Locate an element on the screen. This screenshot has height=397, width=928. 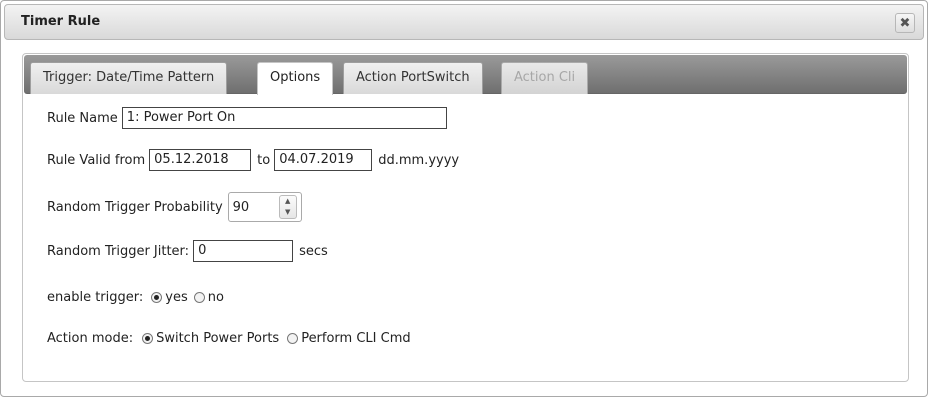
tab-label: Action PortSwitch is located at coordinates (413, 77).